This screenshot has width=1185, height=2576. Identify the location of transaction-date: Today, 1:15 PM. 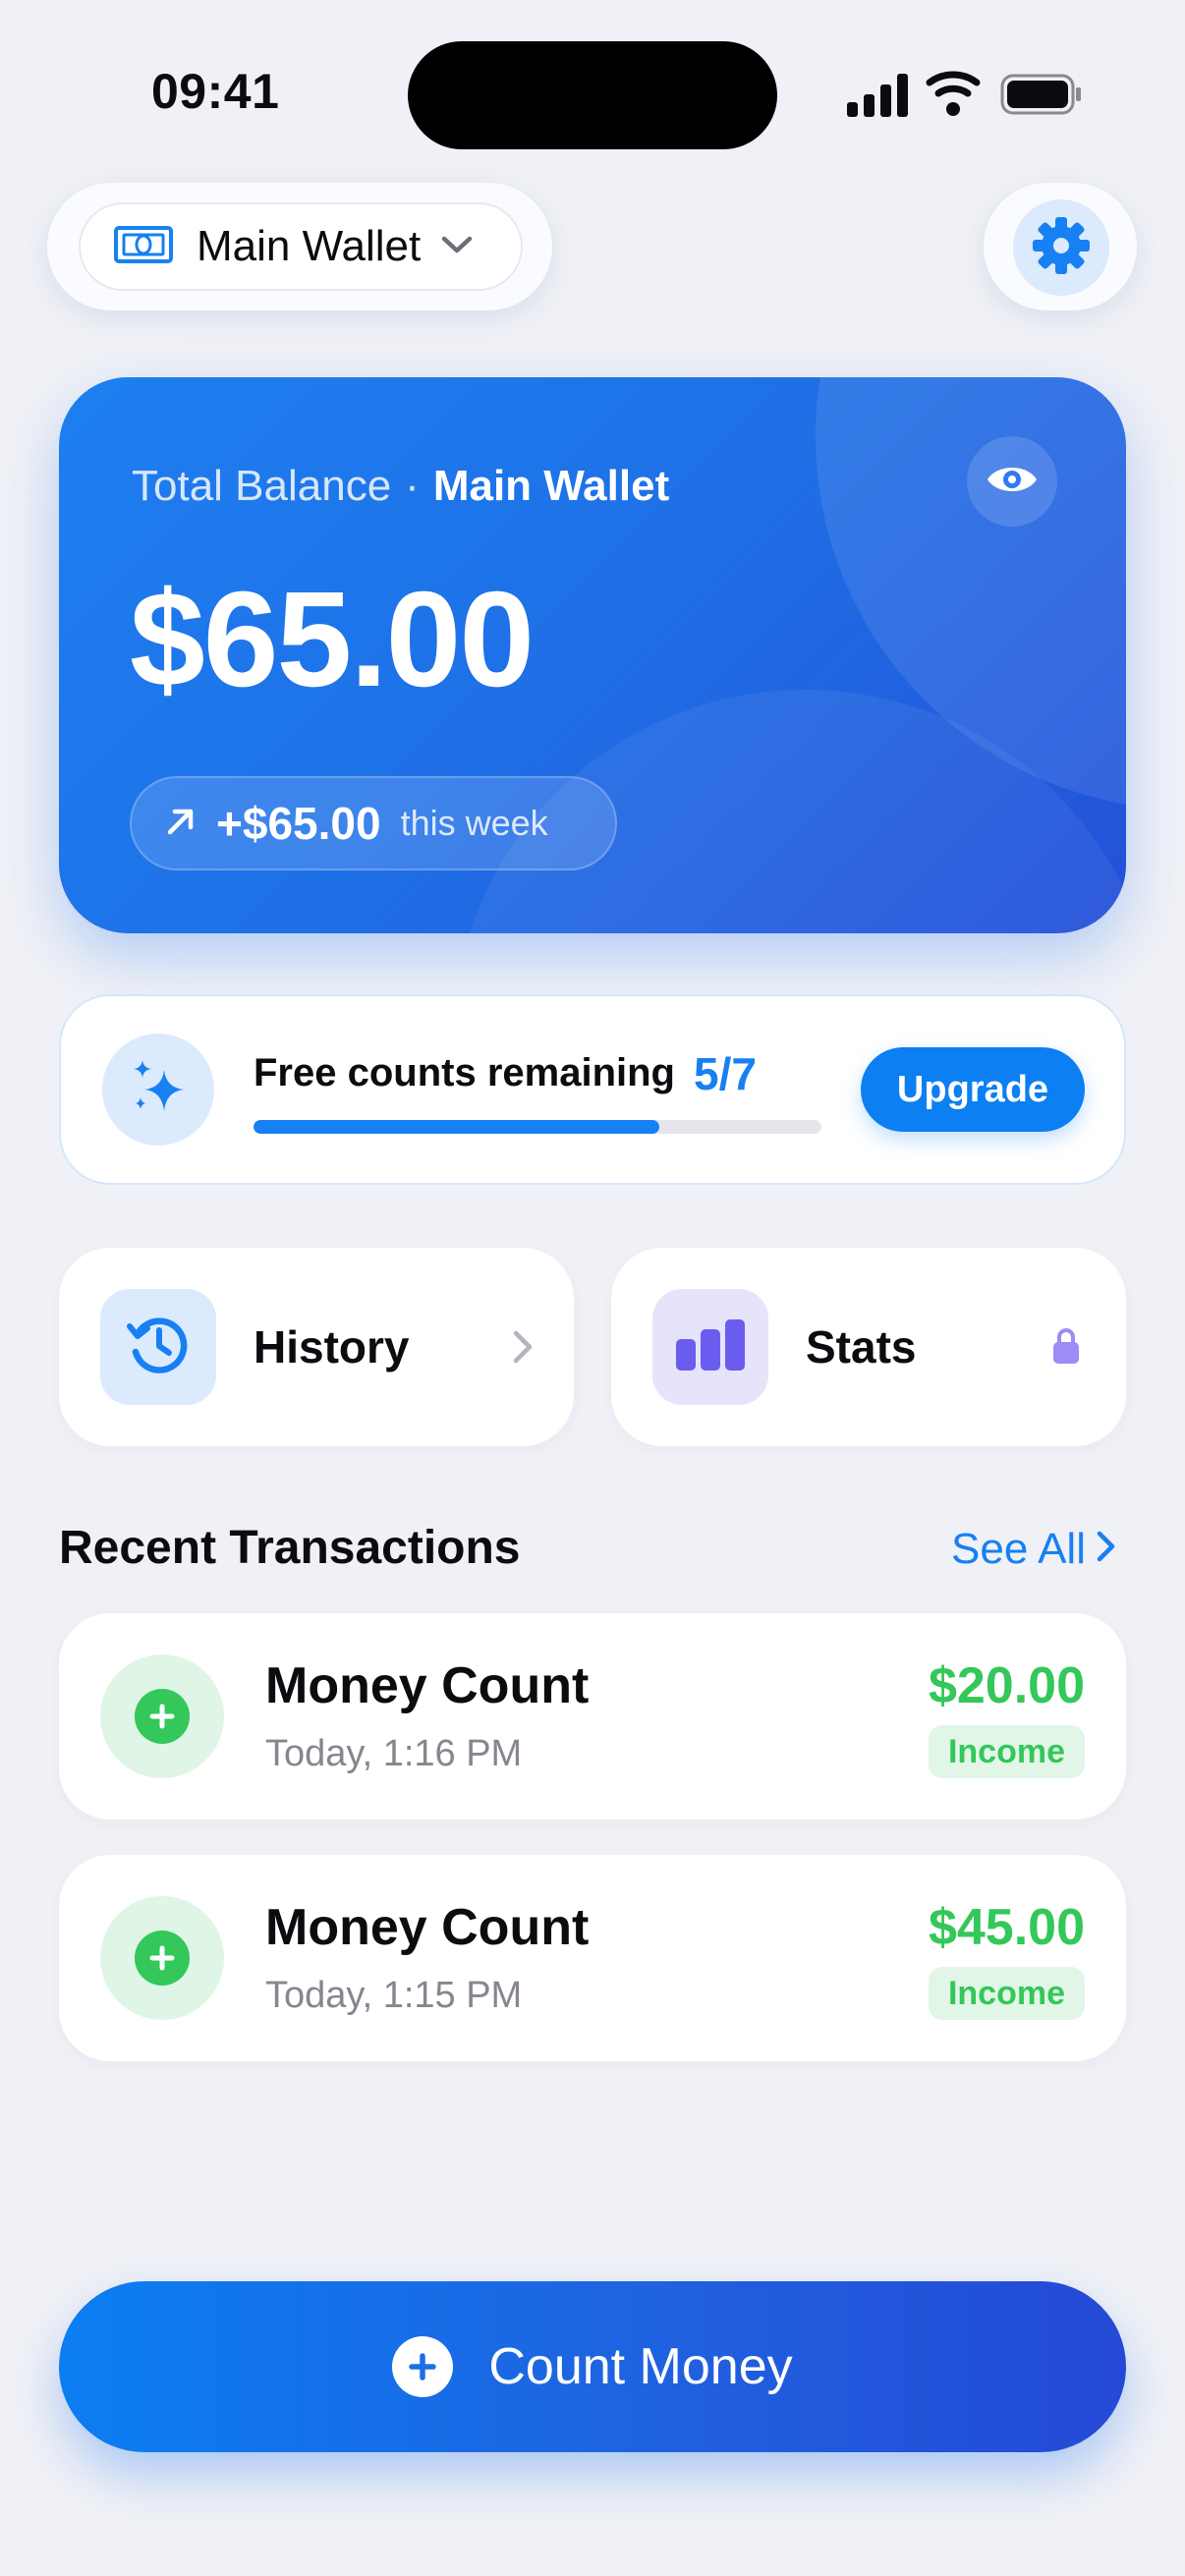
(394, 1995).